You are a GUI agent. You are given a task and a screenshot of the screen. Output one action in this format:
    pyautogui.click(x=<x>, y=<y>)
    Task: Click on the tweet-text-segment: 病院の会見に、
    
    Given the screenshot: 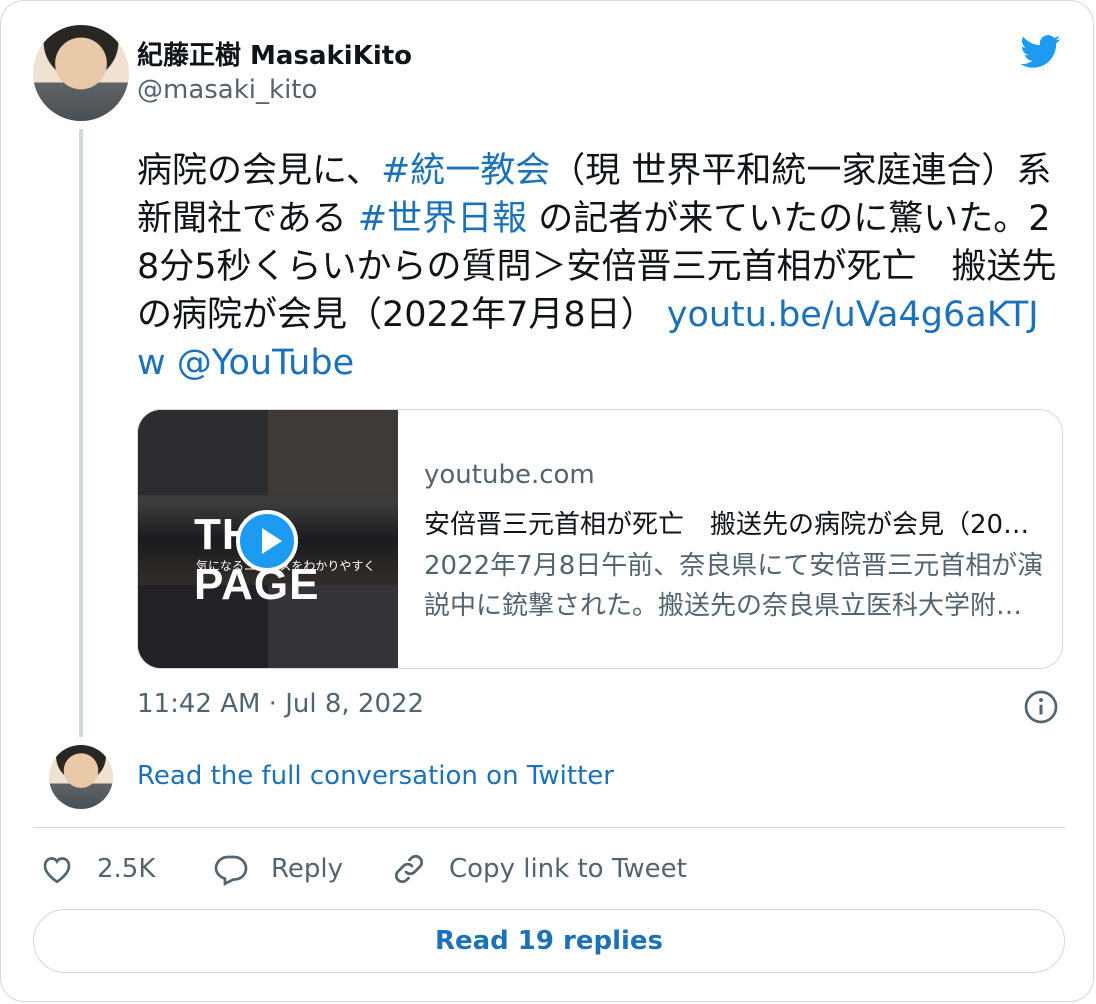 What is the action you would take?
    pyautogui.click(x=259, y=171)
    